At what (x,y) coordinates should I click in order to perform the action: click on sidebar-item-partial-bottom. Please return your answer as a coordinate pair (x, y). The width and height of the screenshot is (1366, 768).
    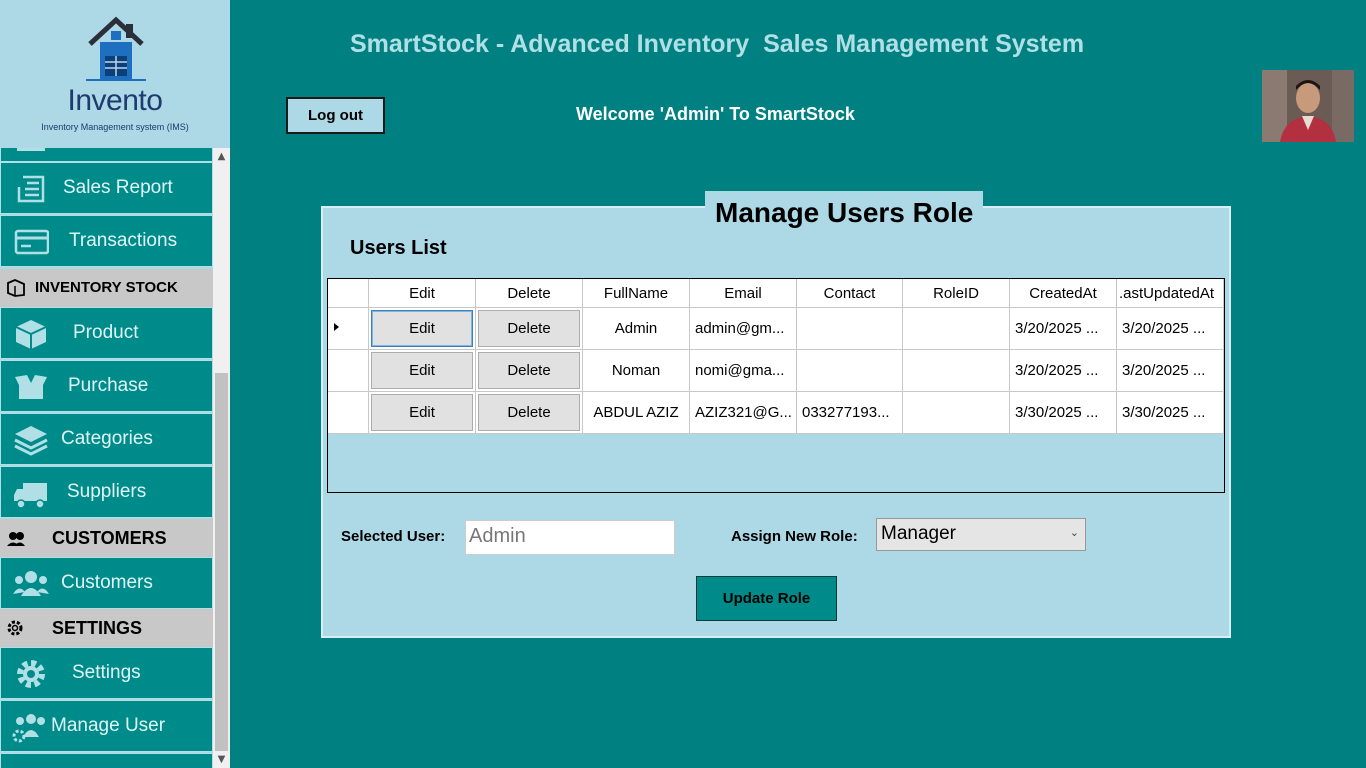
    Looking at the image, I should click on (106, 760).